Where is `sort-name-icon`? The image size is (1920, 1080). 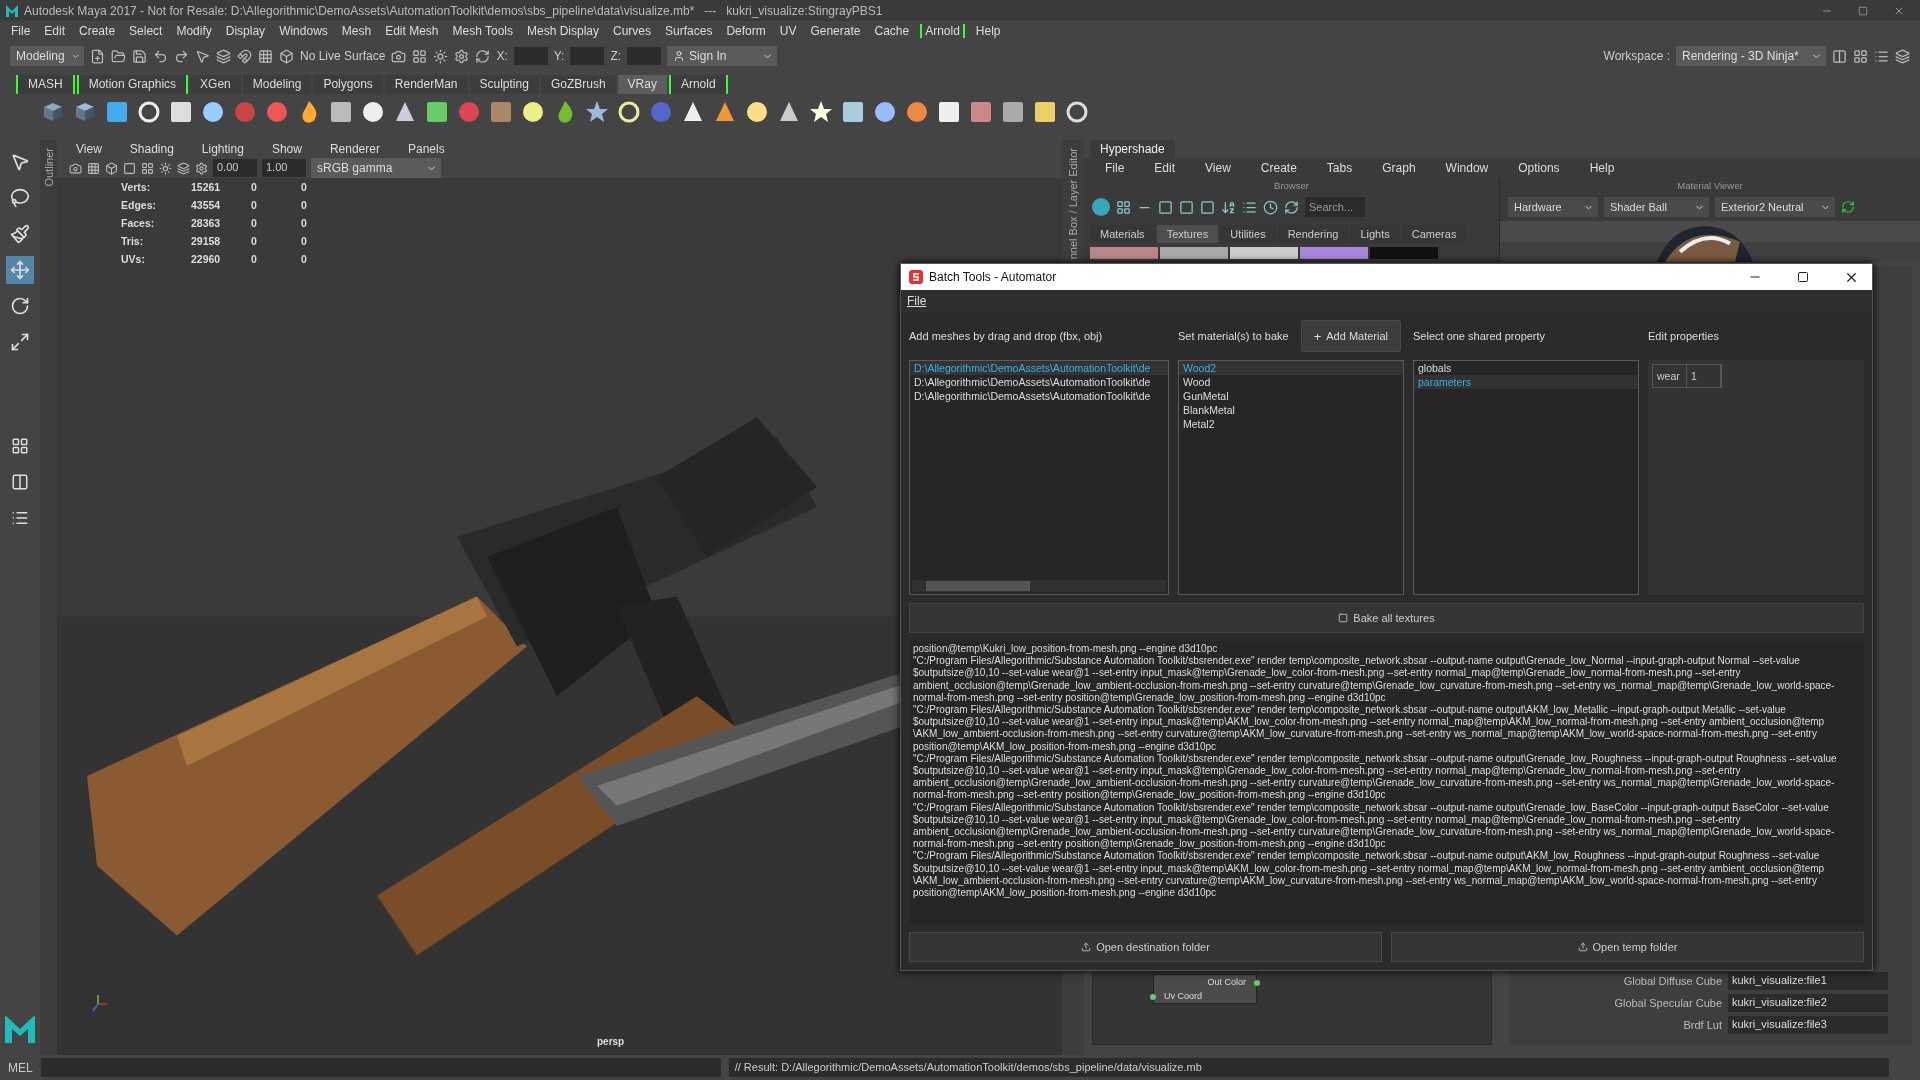
sort-name-icon is located at coordinates (1228, 207).